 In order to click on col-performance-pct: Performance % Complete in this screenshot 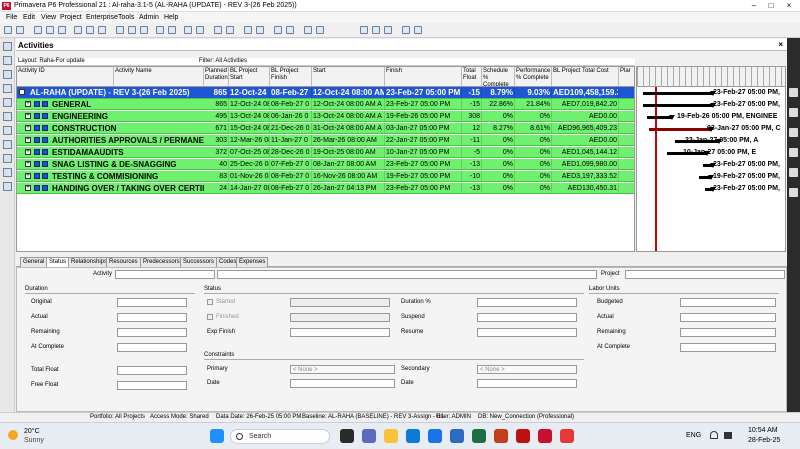, I will do `click(533, 77)`.